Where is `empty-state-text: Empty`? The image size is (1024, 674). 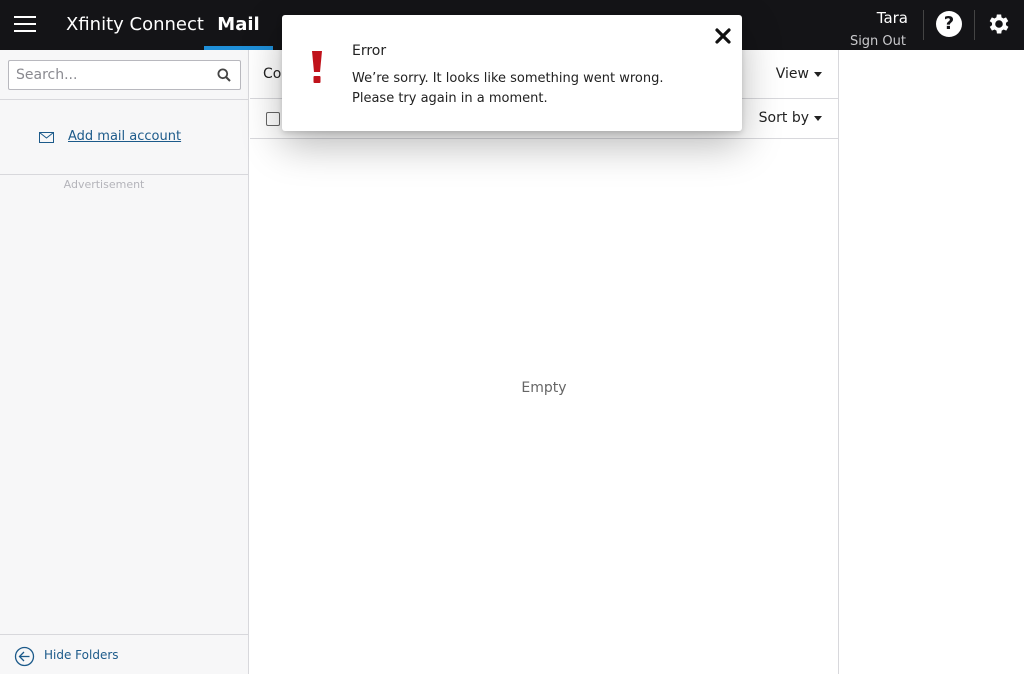
empty-state-text: Empty is located at coordinates (544, 388).